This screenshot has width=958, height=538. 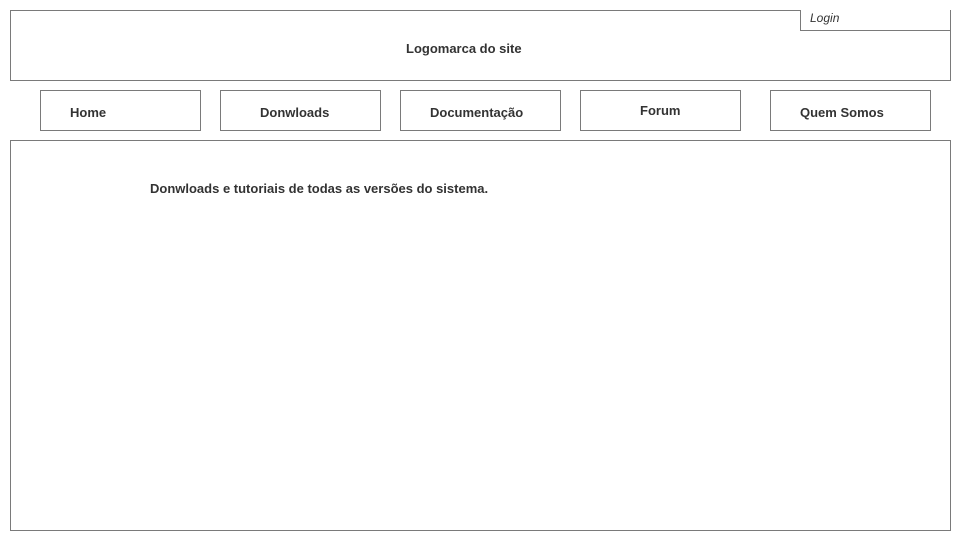 What do you see at coordinates (88, 112) in the screenshot?
I see `nav-item-label: Home` at bounding box center [88, 112].